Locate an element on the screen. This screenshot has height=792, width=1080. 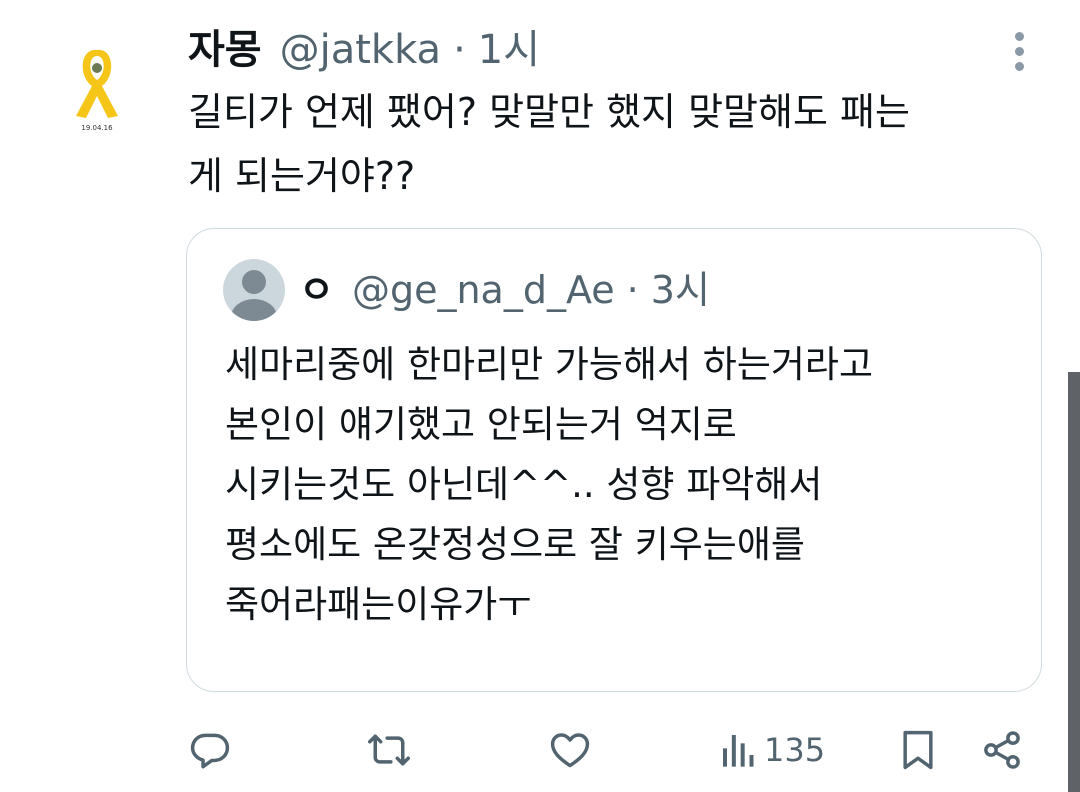
quoted-tweet-header: ㅇ @ge_na_d_Ae · 3시 is located at coordinates (504, 290).